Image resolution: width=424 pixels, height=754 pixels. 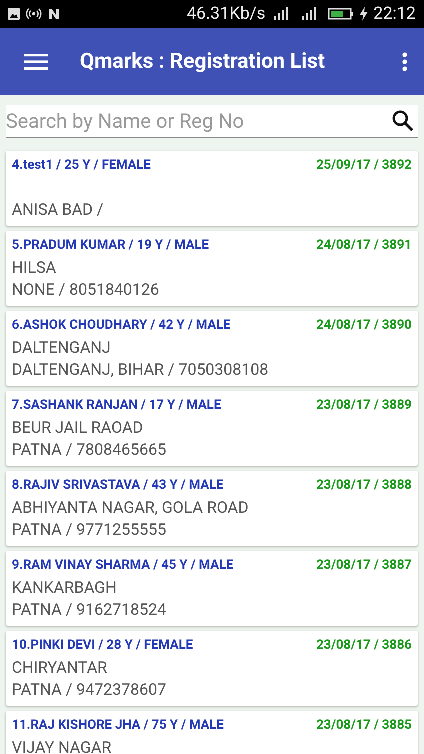 What do you see at coordinates (364, 485) in the screenshot?
I see `registration-date: 23/08/17 / 3888` at bounding box center [364, 485].